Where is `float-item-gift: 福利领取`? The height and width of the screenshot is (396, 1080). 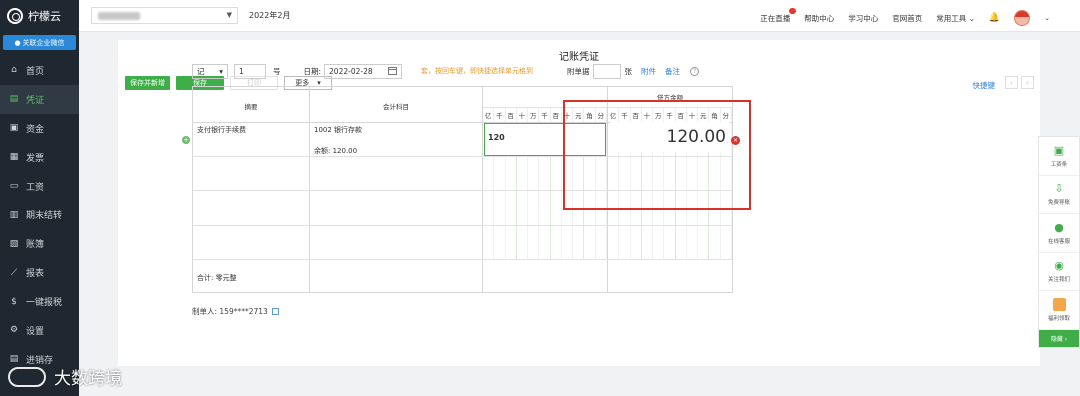 float-item-gift: 福利领取 is located at coordinates (1059, 310).